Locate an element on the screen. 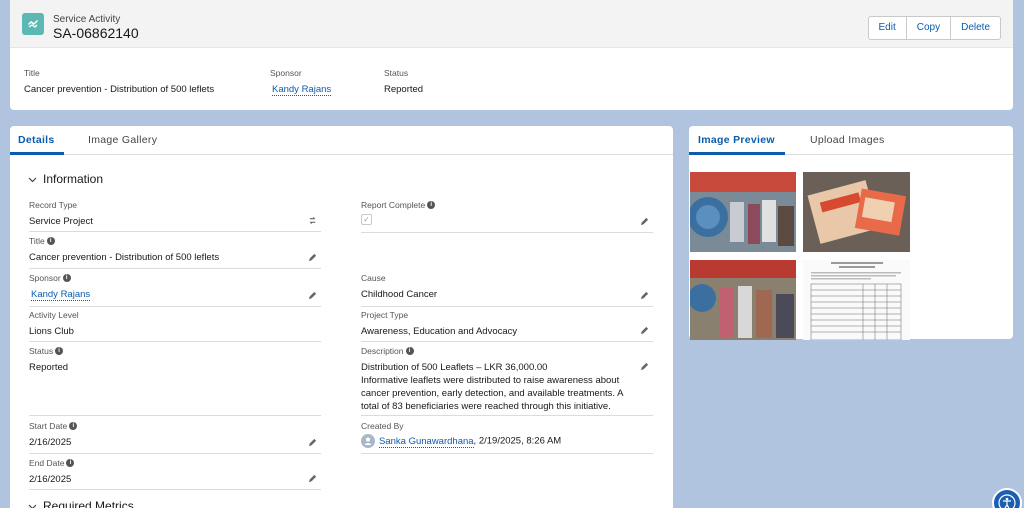 Image resolution: width=1024 pixels, height=508 pixels. field-value: Reported is located at coordinates (49, 367).